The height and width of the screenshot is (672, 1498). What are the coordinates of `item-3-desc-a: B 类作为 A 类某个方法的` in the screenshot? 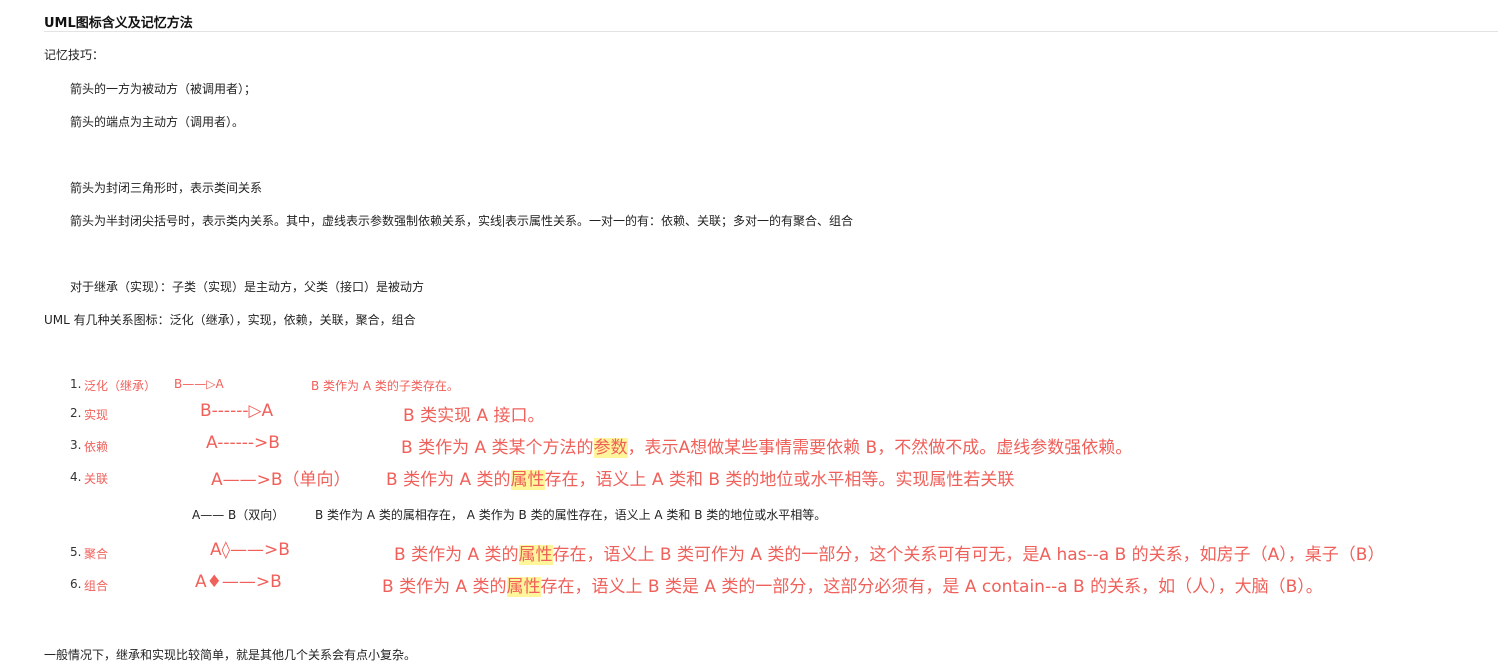 It's located at (497, 448).